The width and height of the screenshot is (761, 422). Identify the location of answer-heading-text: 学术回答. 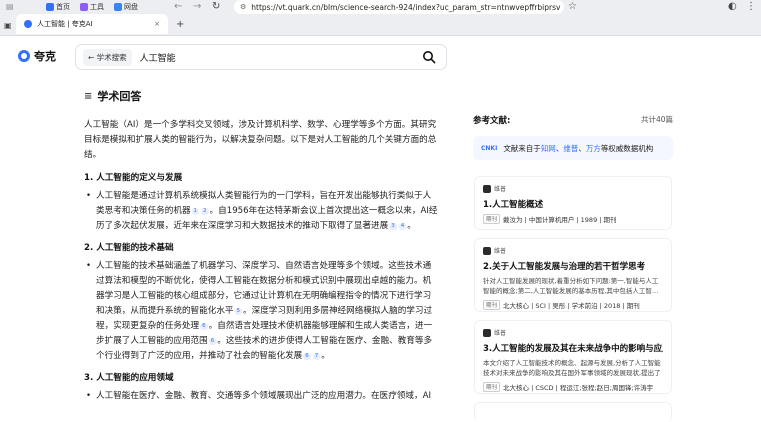
(119, 96).